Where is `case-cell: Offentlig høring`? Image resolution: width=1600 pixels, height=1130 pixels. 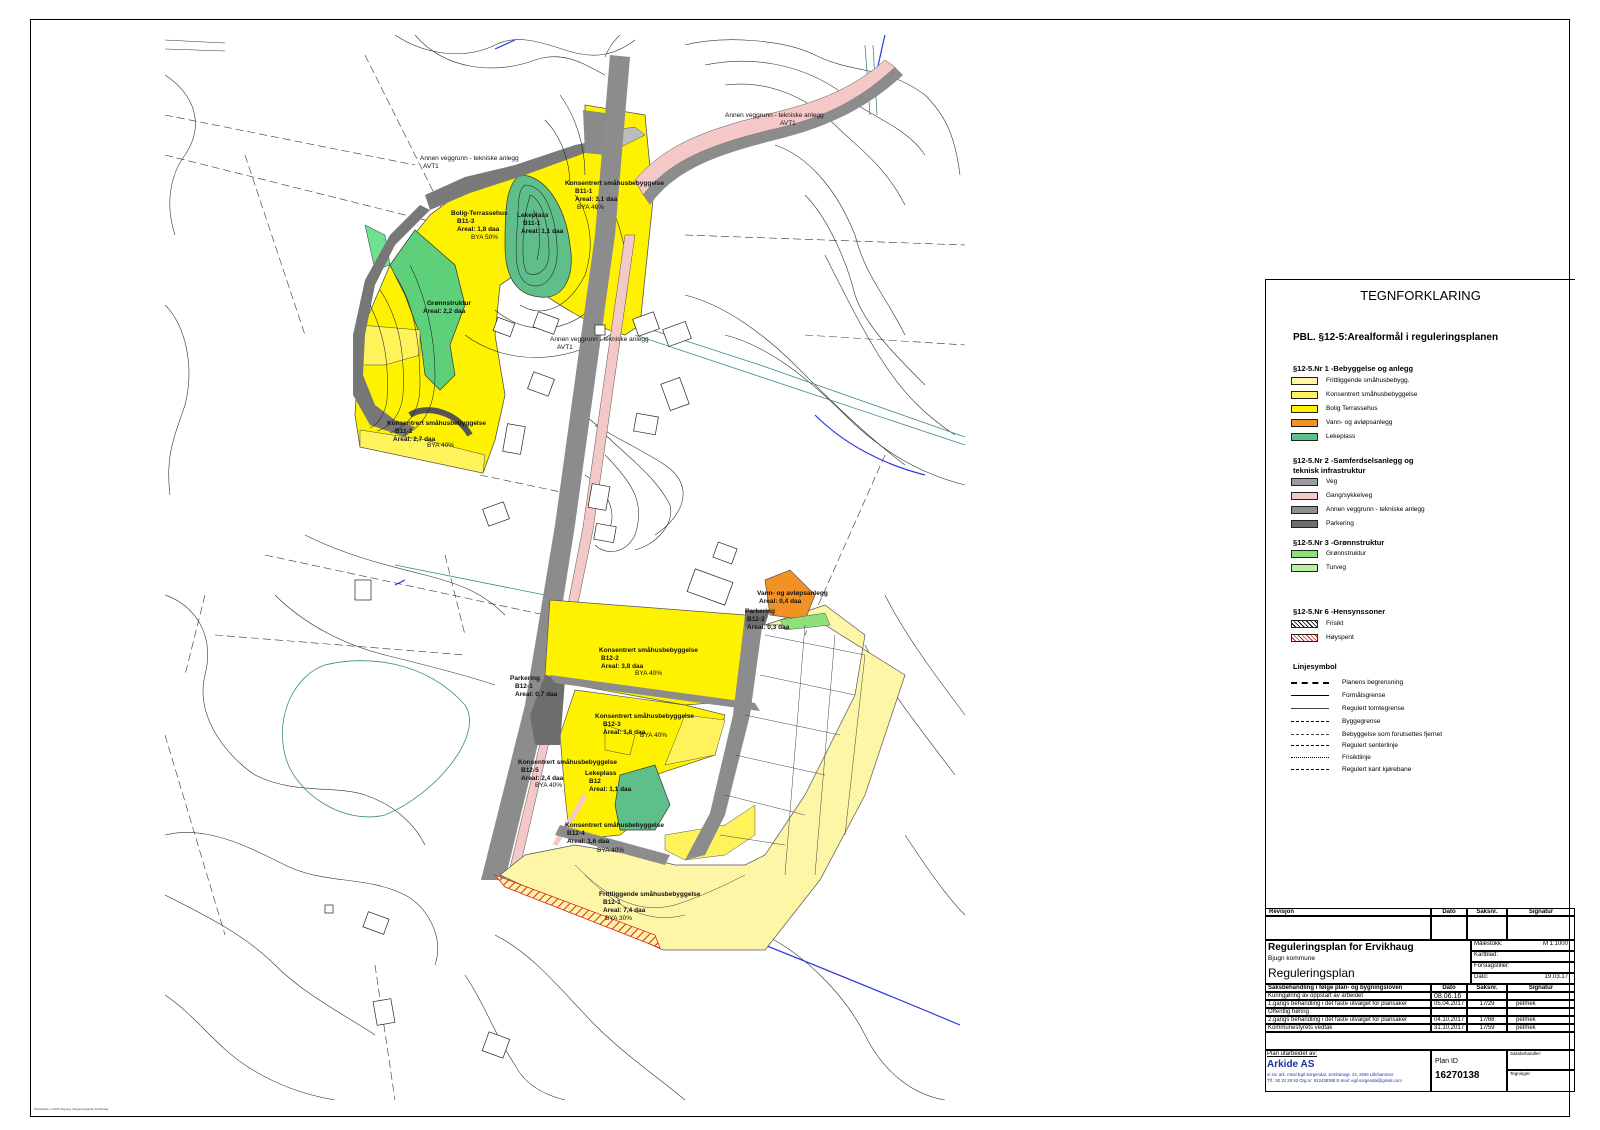
case-cell: Offentlig høring is located at coordinates (1348, 1012).